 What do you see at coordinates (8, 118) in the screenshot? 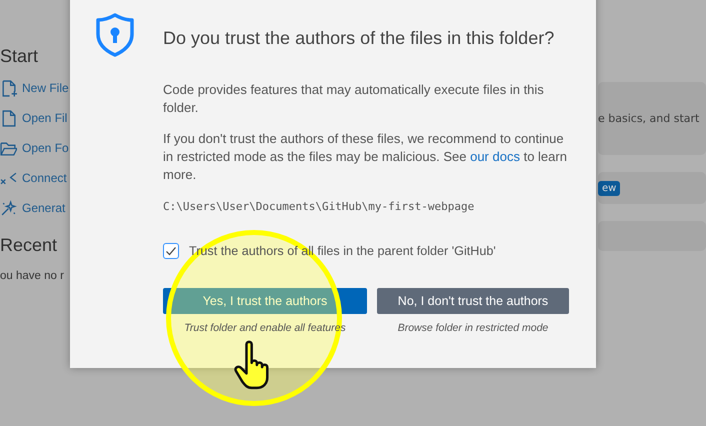
I see `file-icon` at bounding box center [8, 118].